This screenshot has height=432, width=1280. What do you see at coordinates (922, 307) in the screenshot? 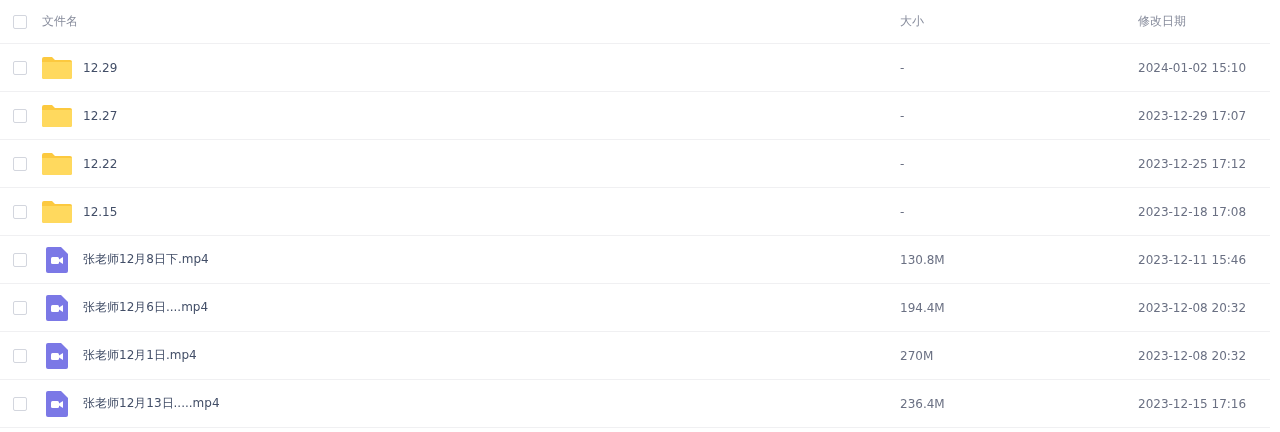
I see `file-size: 194.4M` at bounding box center [922, 307].